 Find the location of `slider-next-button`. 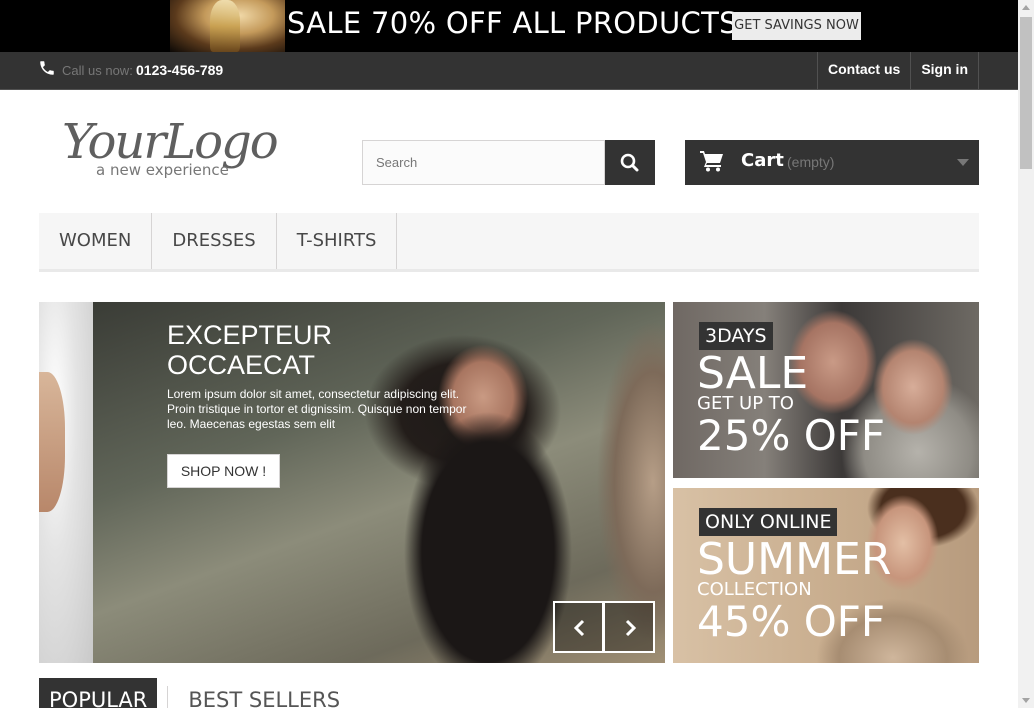

slider-next-button is located at coordinates (629, 627).